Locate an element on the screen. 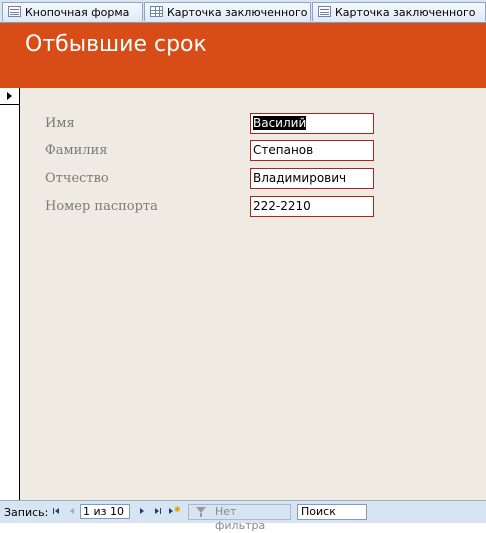 This screenshot has height=533, width=486. passport-number-label: Номер паспорта is located at coordinates (101, 206).